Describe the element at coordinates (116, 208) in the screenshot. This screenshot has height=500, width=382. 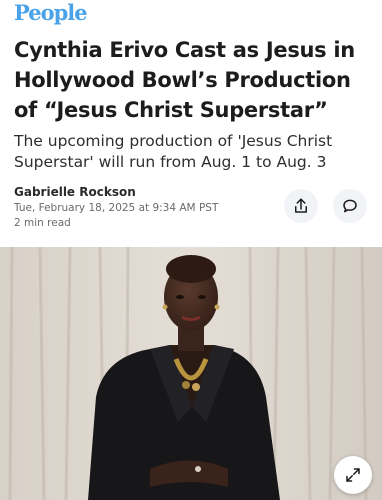
I see `publish-date: Tue, February 18, 2025 at 9:34 AM PST` at that location.